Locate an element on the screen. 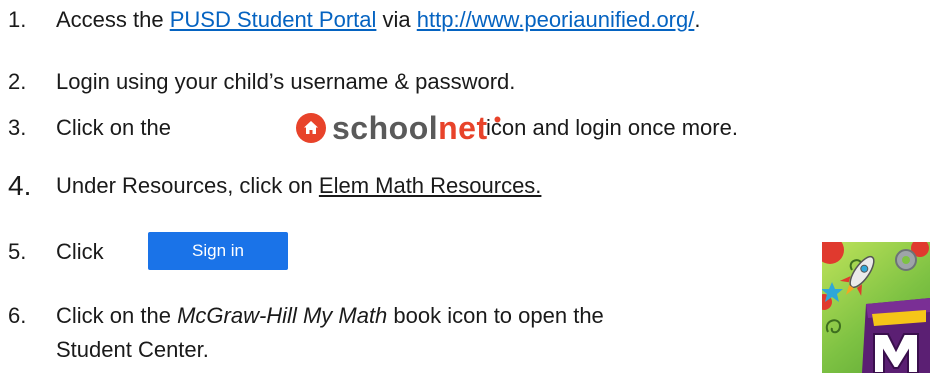 The height and width of the screenshot is (373, 930). step-6-suffix: book icon to open the is located at coordinates (495, 315).